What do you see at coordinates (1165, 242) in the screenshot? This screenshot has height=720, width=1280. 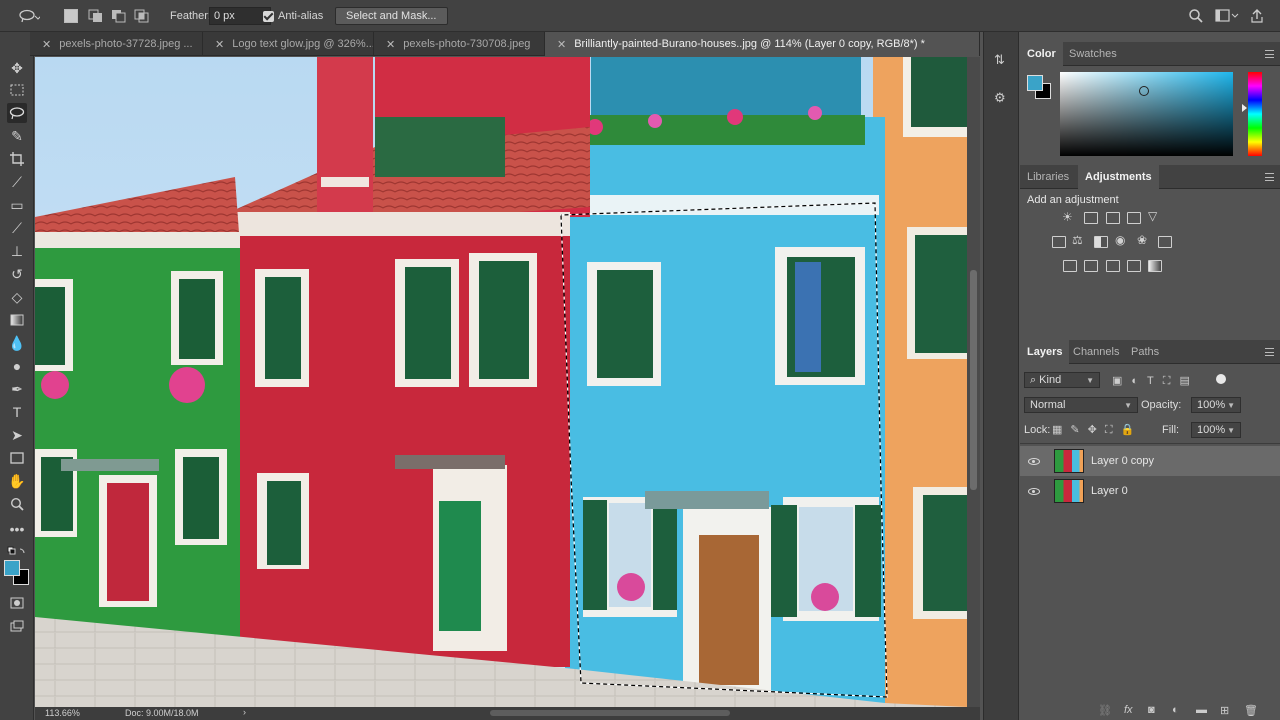 I see `color-lookup-icon` at bounding box center [1165, 242].